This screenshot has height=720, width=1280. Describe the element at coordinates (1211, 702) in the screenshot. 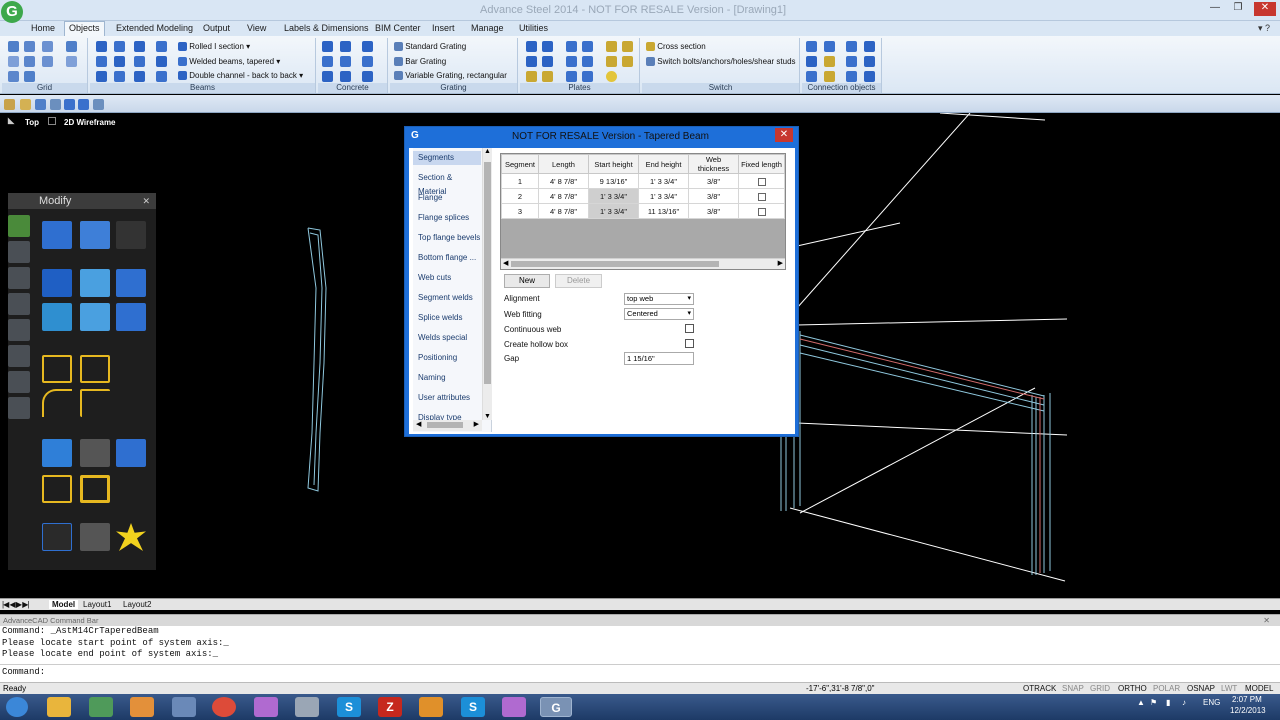

I see `tray-language: ENG` at that location.